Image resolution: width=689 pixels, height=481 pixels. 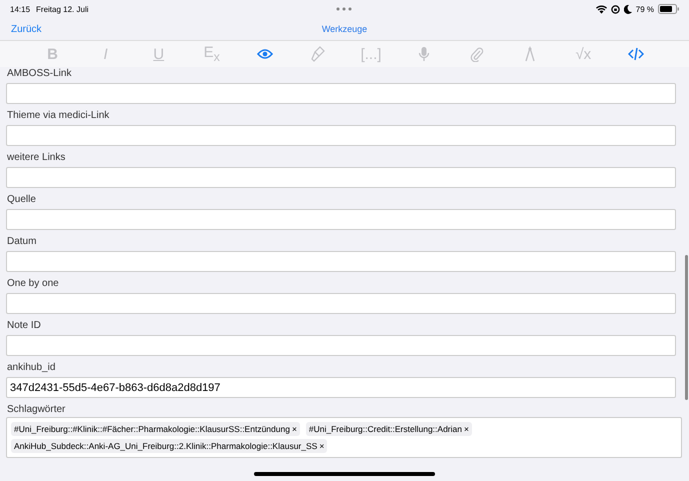 What do you see at coordinates (601, 9) in the screenshot?
I see `wifi-icon` at bounding box center [601, 9].